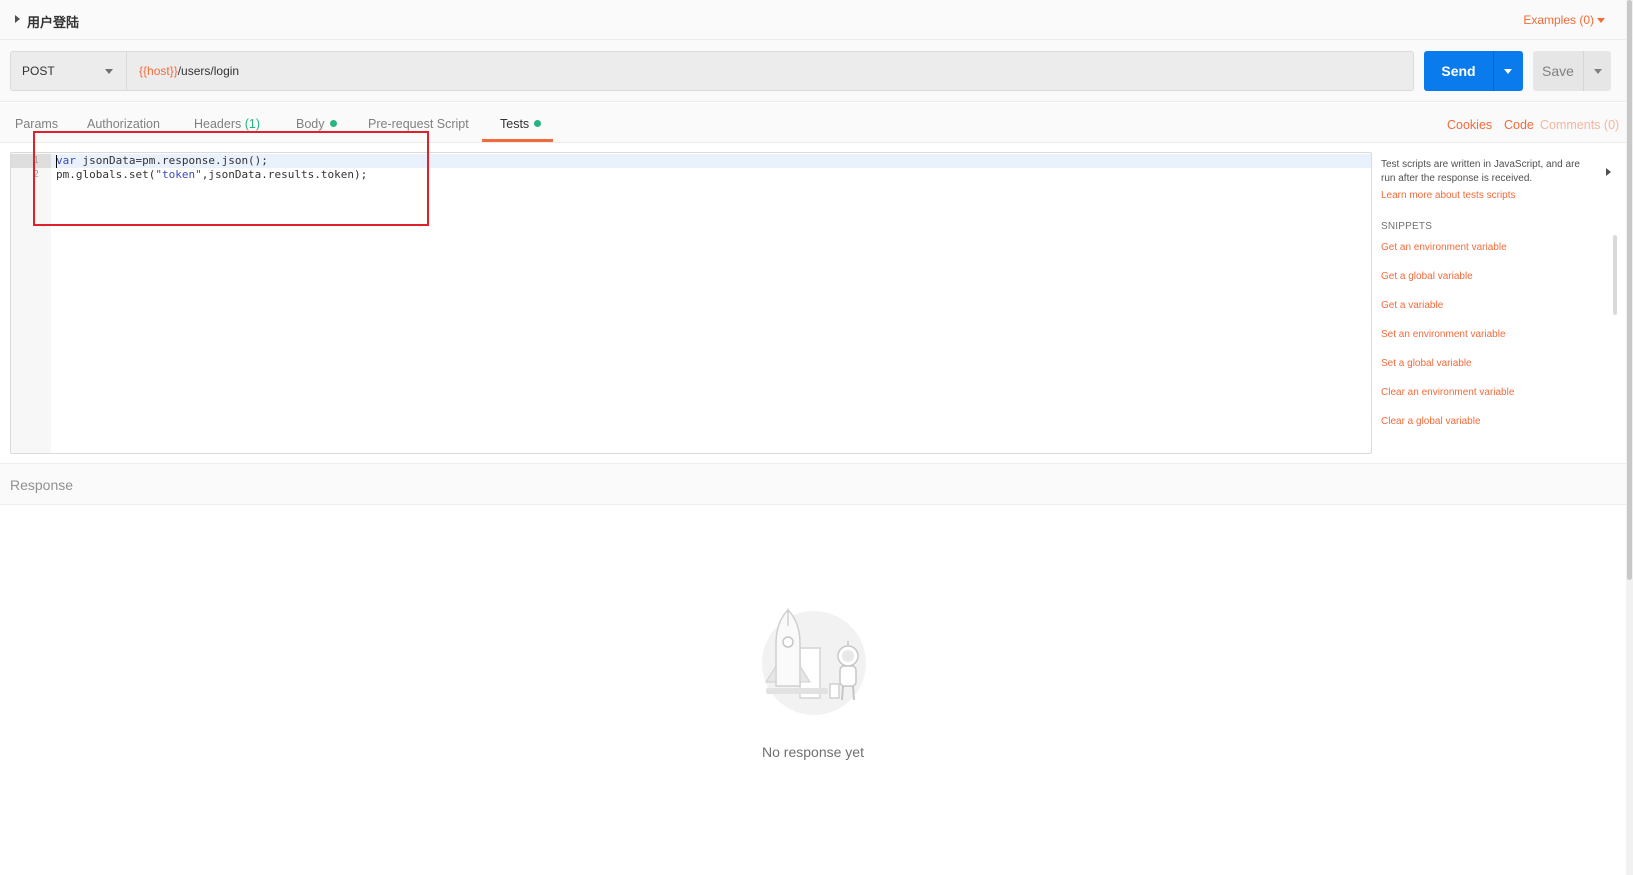 This screenshot has height=875, width=1633. I want to click on collapse-panel-icon, so click(1608, 172).